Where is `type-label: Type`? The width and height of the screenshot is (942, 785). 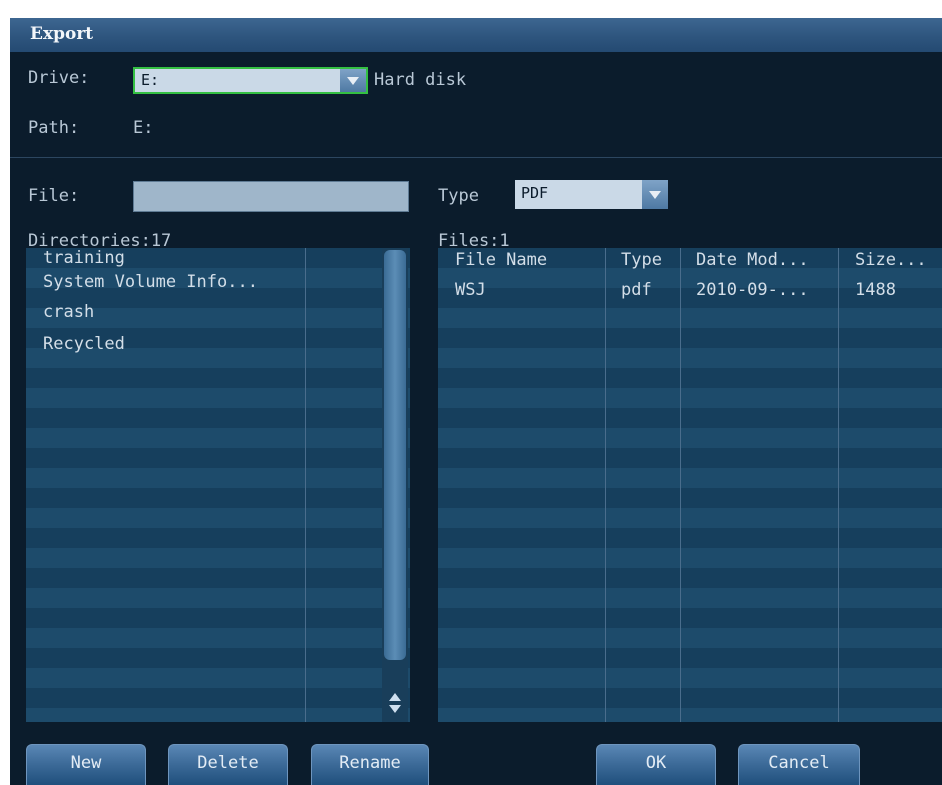
type-label: Type is located at coordinates (458, 196).